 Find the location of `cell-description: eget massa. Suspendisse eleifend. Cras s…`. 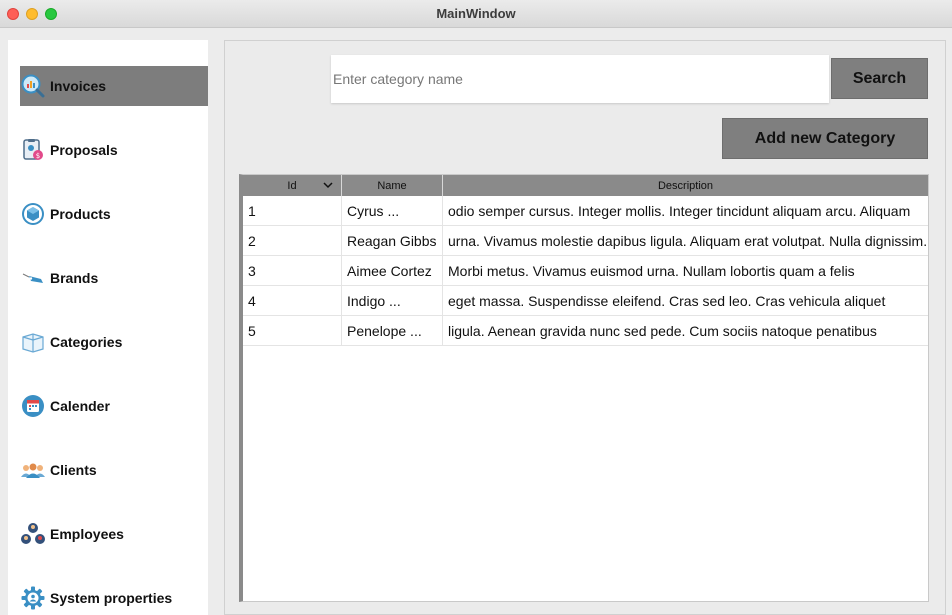

cell-description: eget massa. Suspendisse eleifend. Cras s… is located at coordinates (667, 300).